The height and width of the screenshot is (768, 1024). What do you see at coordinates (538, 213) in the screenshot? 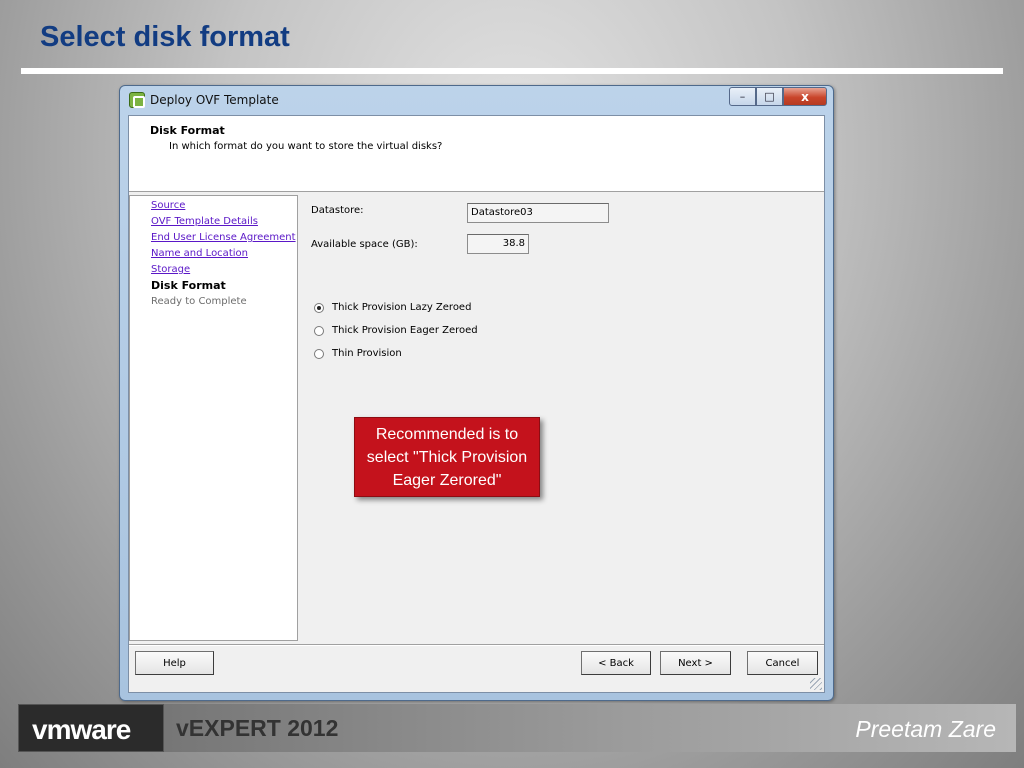
I see `datastore-field: Datastore03` at bounding box center [538, 213].